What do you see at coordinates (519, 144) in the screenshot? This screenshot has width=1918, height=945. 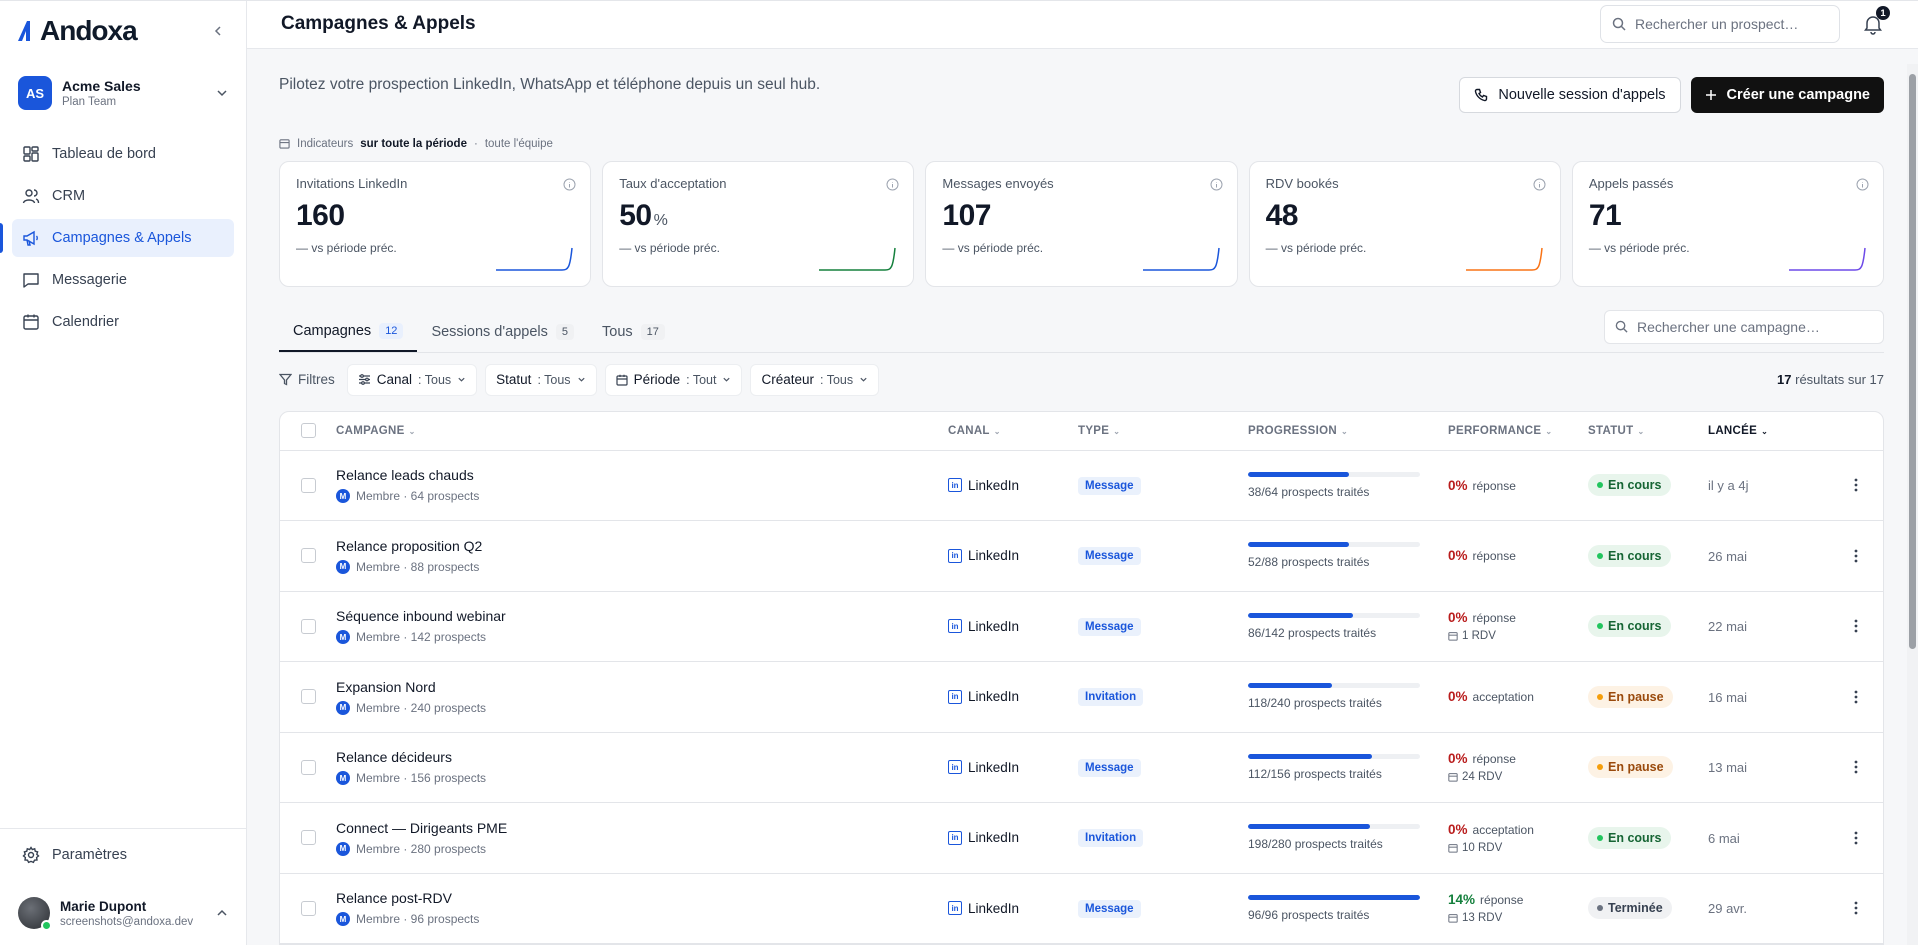 I see `indicators-scope: toute l'équipe` at bounding box center [519, 144].